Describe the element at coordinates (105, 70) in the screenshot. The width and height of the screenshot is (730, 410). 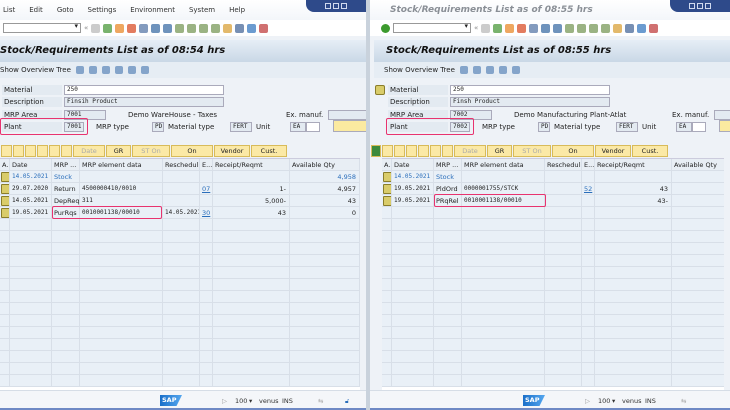
I see `refresh-icon` at that location.